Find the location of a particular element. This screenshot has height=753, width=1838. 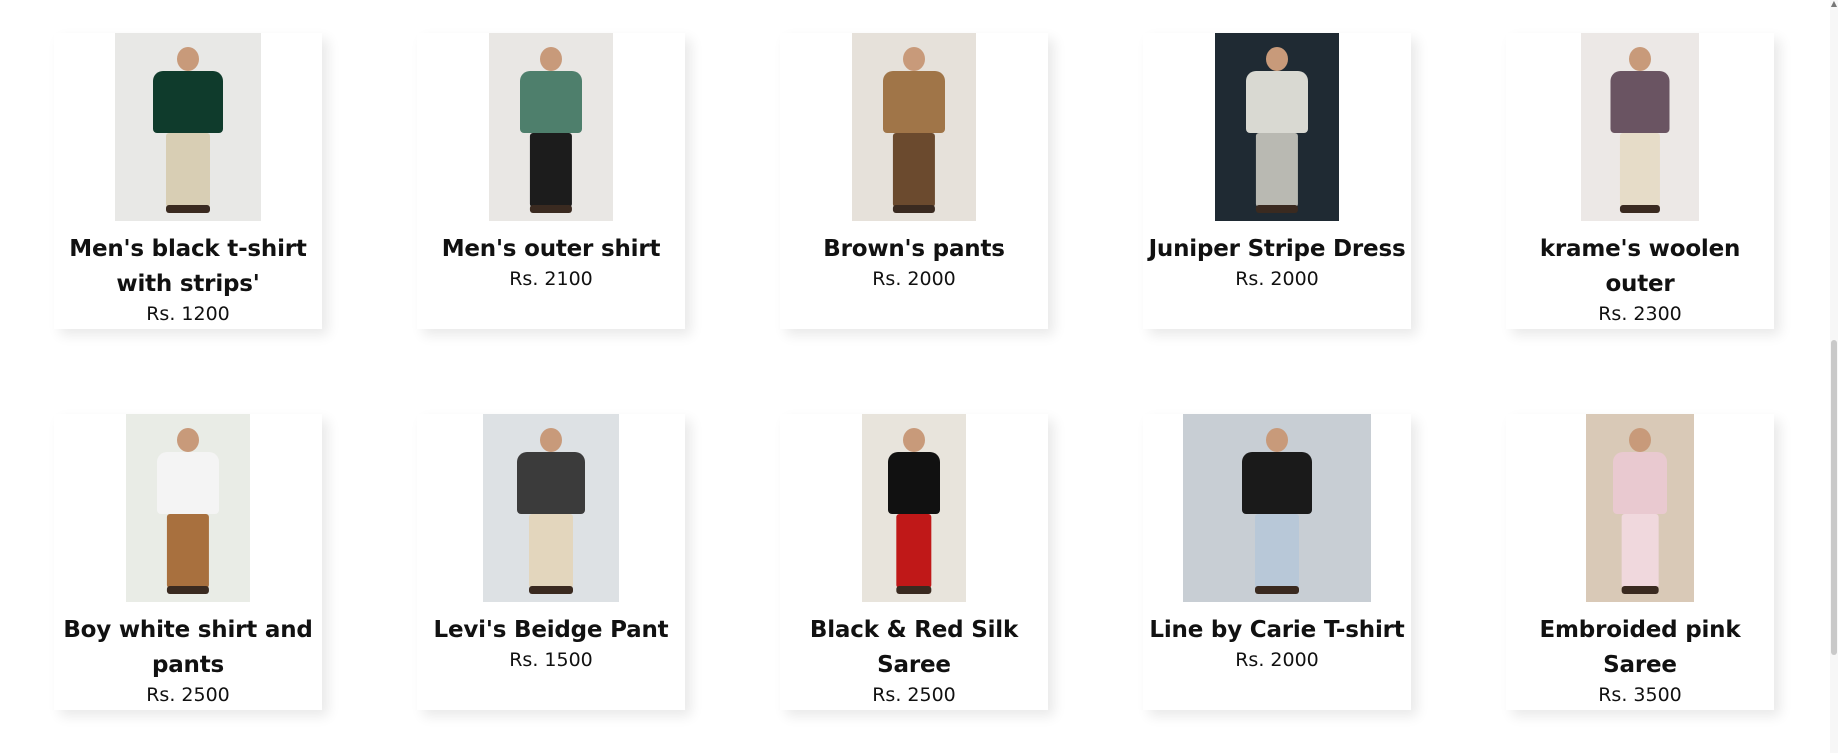

product-price: Rs. 1500 is located at coordinates (551, 660).